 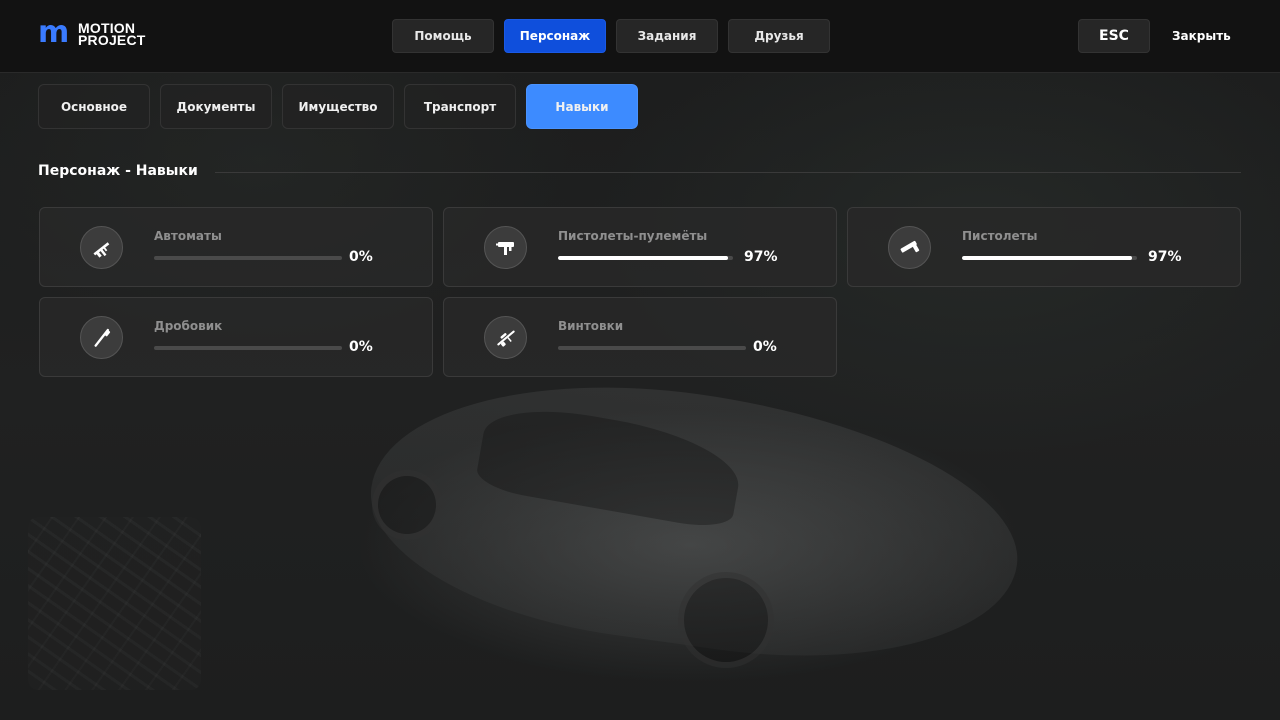 What do you see at coordinates (505, 247) in the screenshot?
I see `submachine-gun-icon` at bounding box center [505, 247].